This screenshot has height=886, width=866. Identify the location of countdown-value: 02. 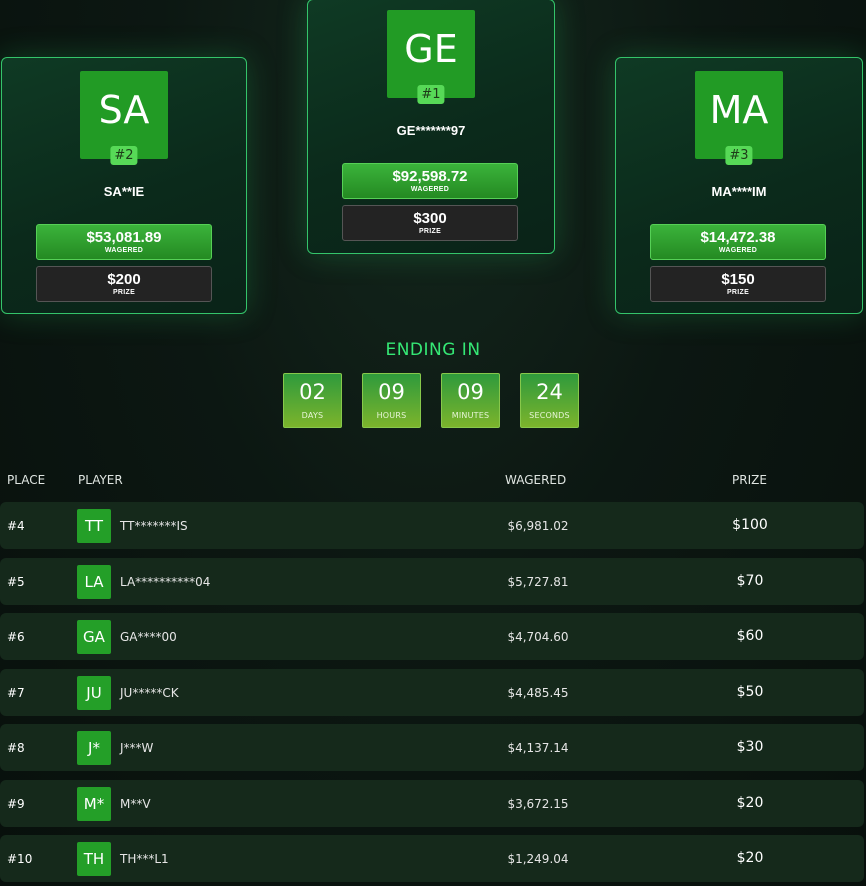
(312, 392).